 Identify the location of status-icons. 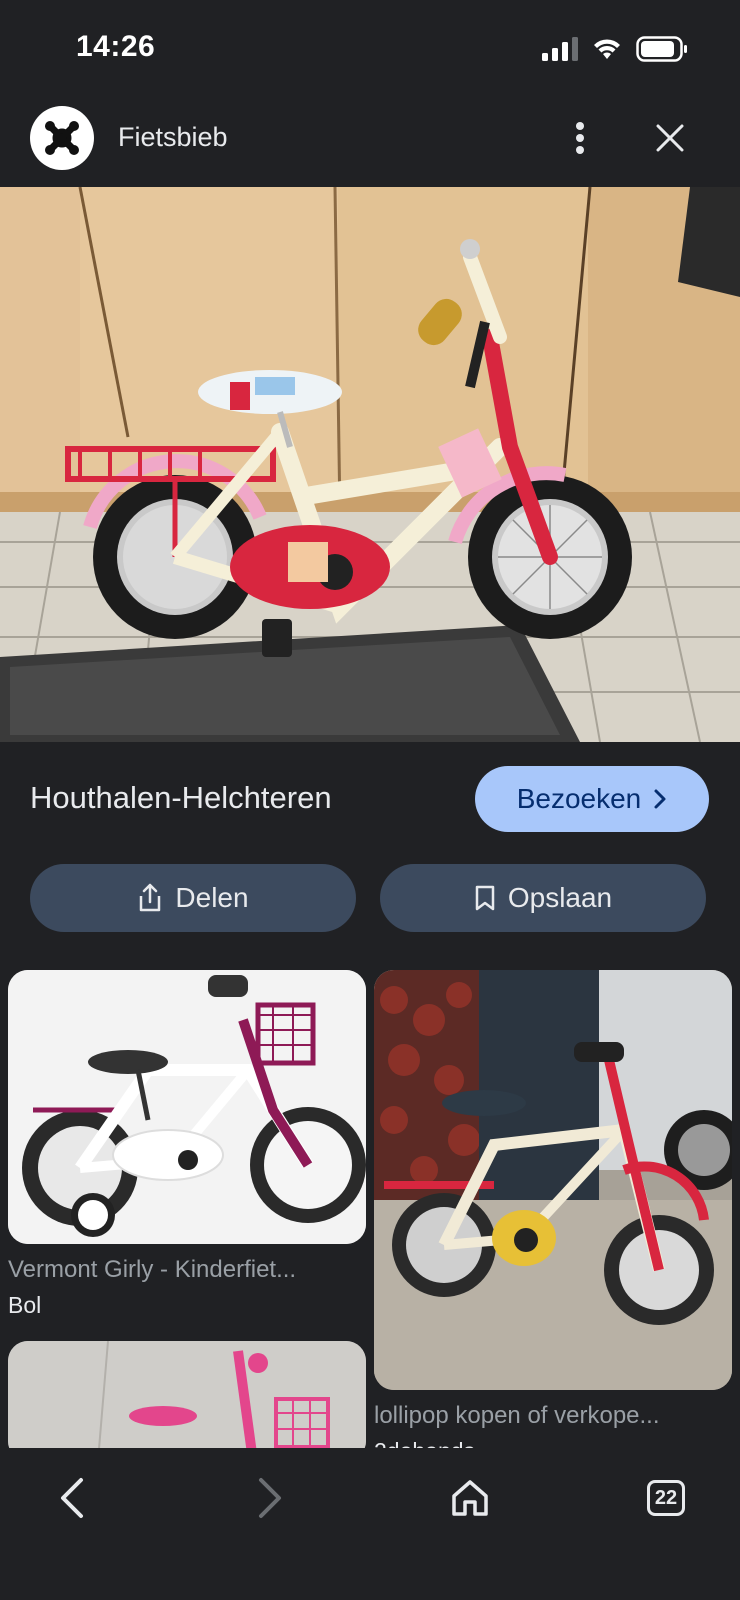
(615, 49).